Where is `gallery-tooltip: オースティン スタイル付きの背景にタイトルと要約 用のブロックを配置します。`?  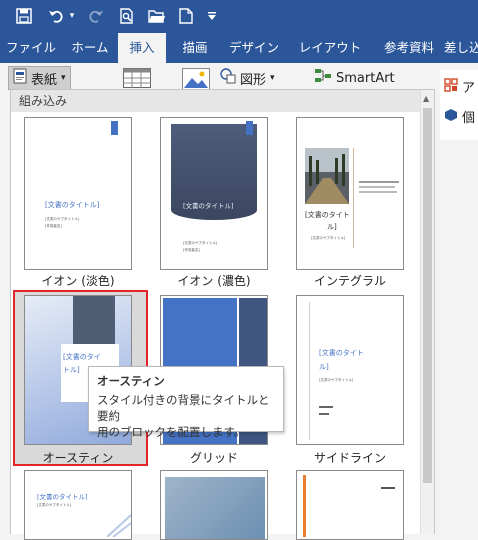
gallery-tooltip: オースティン スタイル付きの背景にタイトルと要約 用のブロックを配置します。 is located at coordinates (186, 402).